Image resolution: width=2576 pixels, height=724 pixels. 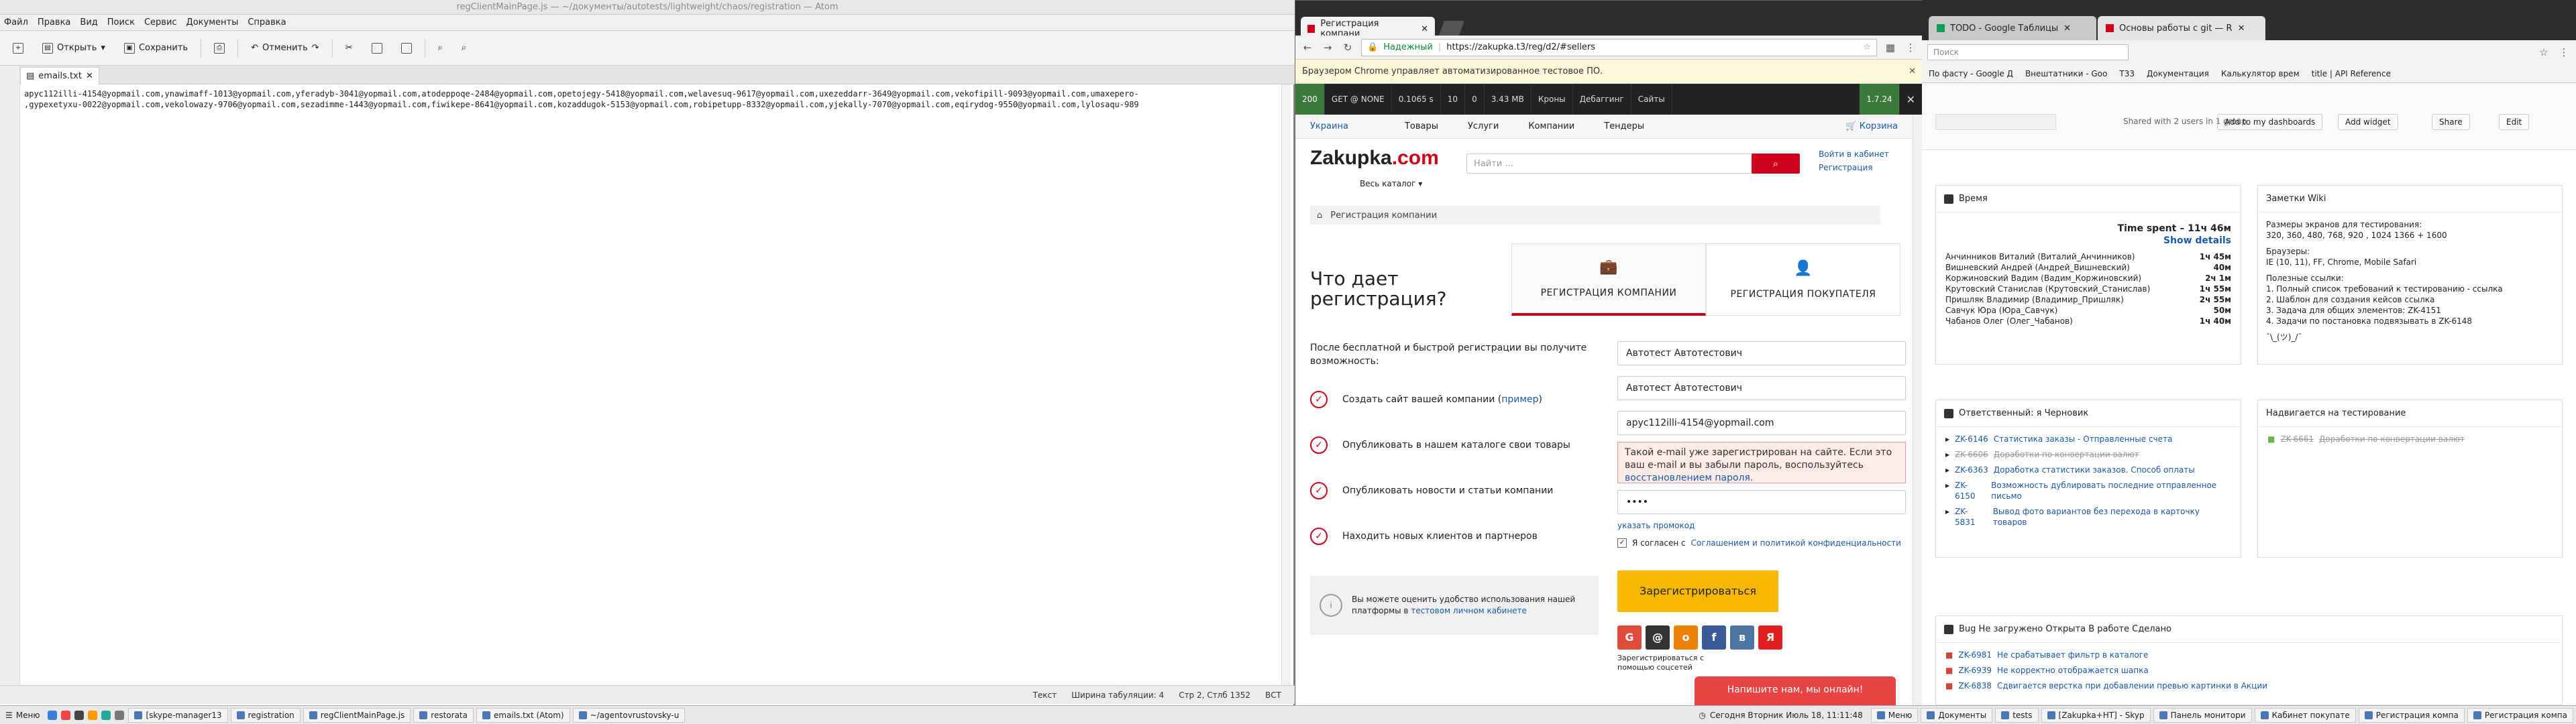 I want to click on share-button: Share, so click(x=2451, y=122).